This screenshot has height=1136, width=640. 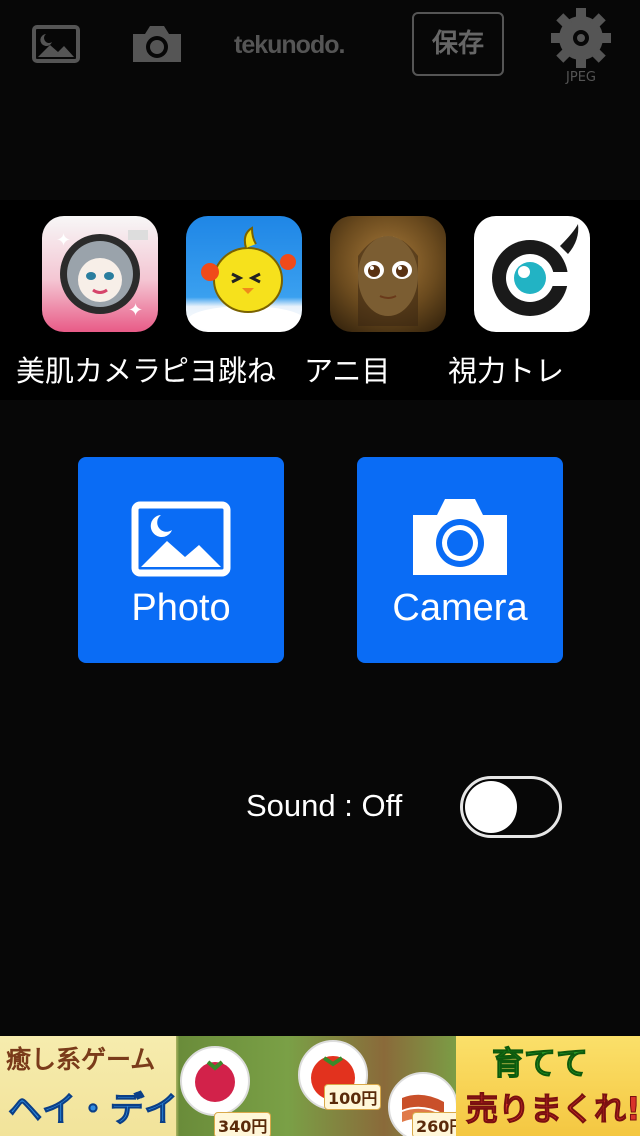 What do you see at coordinates (353, 1097) in the screenshot?
I see `ad-price: 100円` at bounding box center [353, 1097].